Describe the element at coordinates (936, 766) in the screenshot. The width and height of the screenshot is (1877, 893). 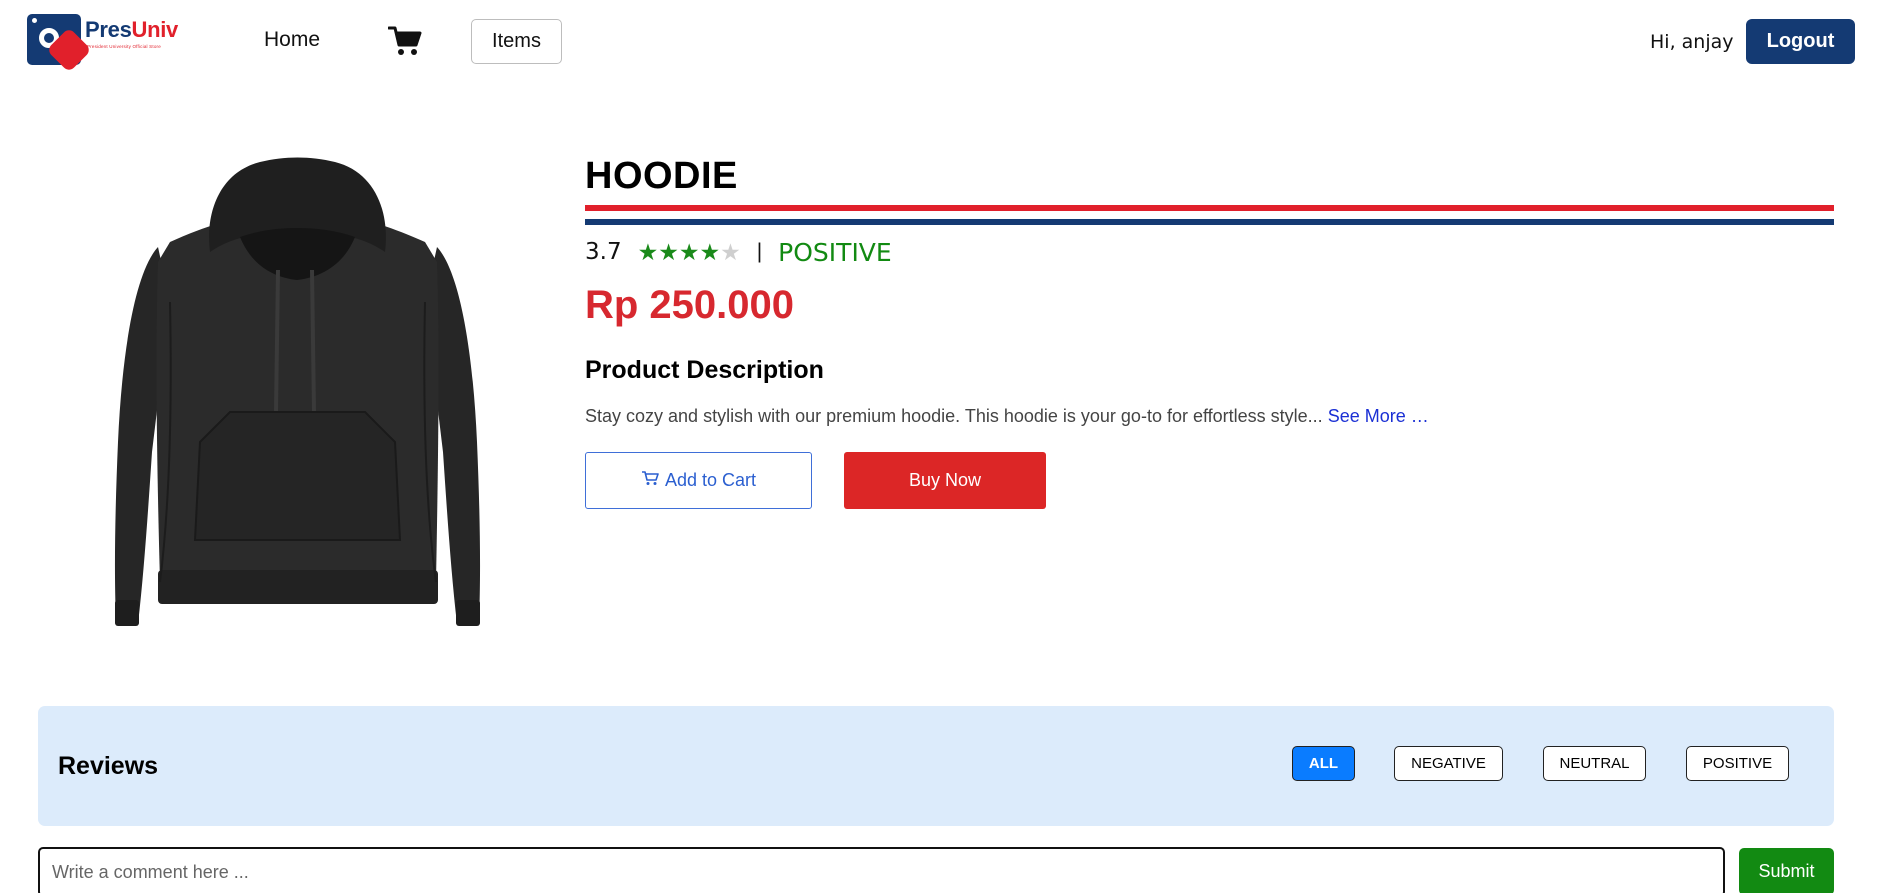
I see `reviews-panel: Reviews ALL NEGATIVE NEUTRAL POSITIVE` at that location.